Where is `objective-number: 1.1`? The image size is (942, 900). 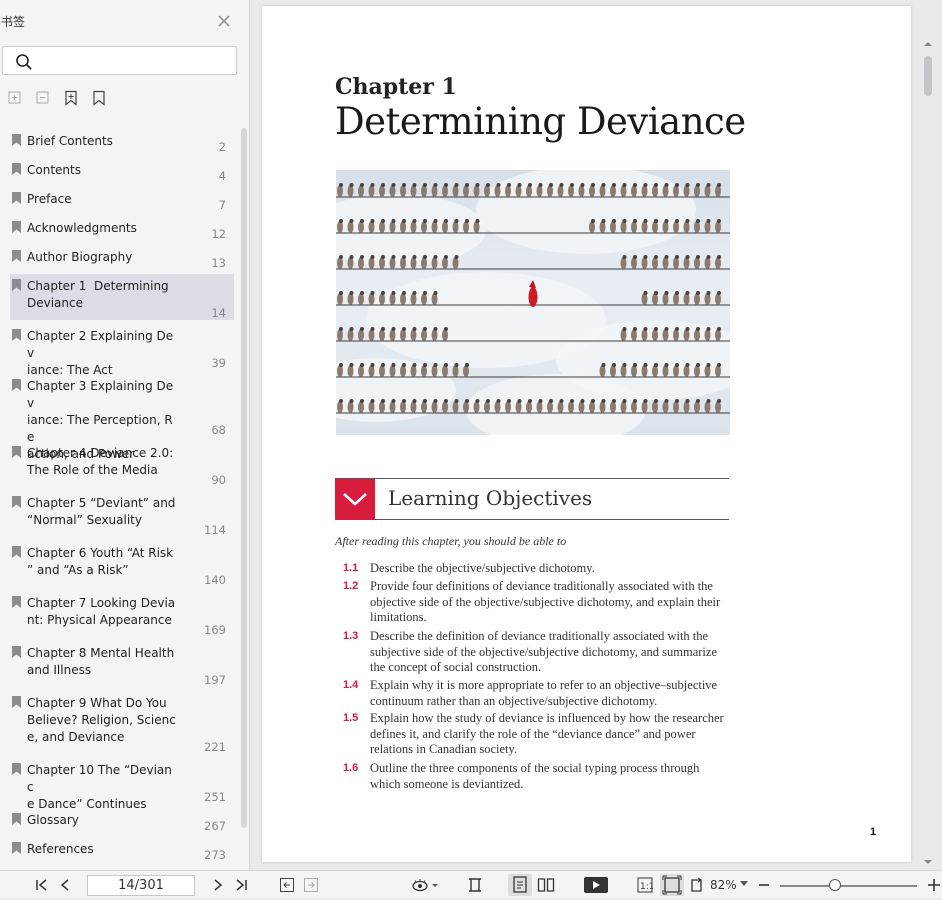 objective-number: 1.1 is located at coordinates (351, 568).